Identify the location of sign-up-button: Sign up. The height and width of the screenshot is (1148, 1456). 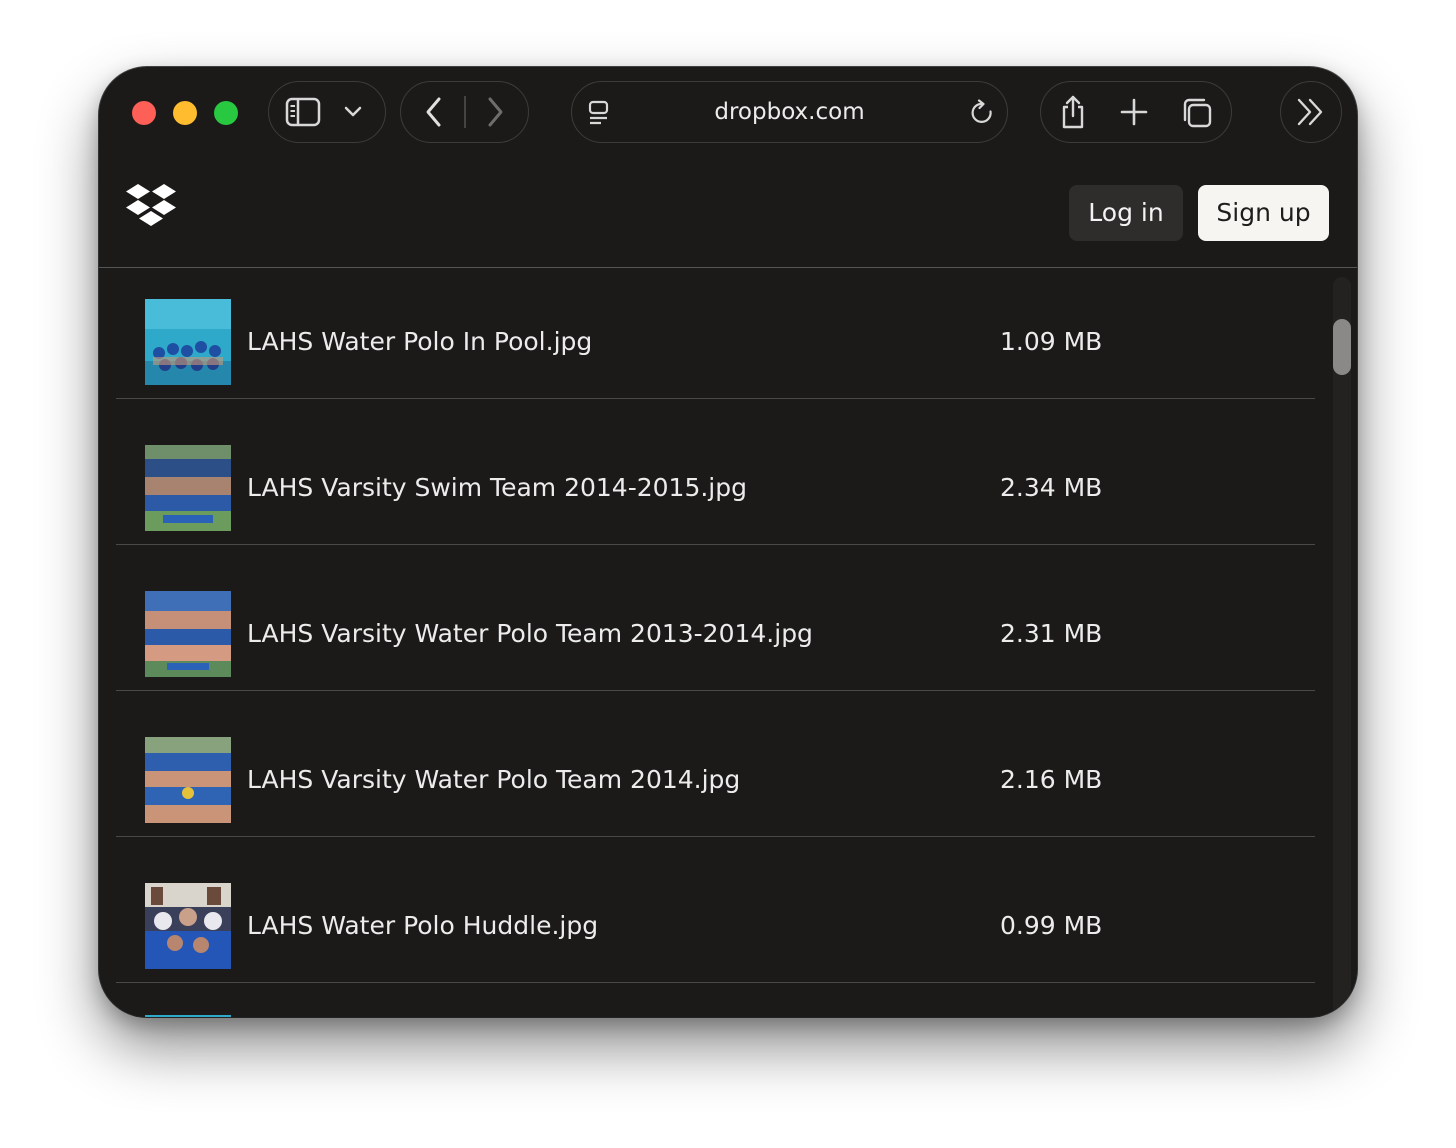
(1263, 213).